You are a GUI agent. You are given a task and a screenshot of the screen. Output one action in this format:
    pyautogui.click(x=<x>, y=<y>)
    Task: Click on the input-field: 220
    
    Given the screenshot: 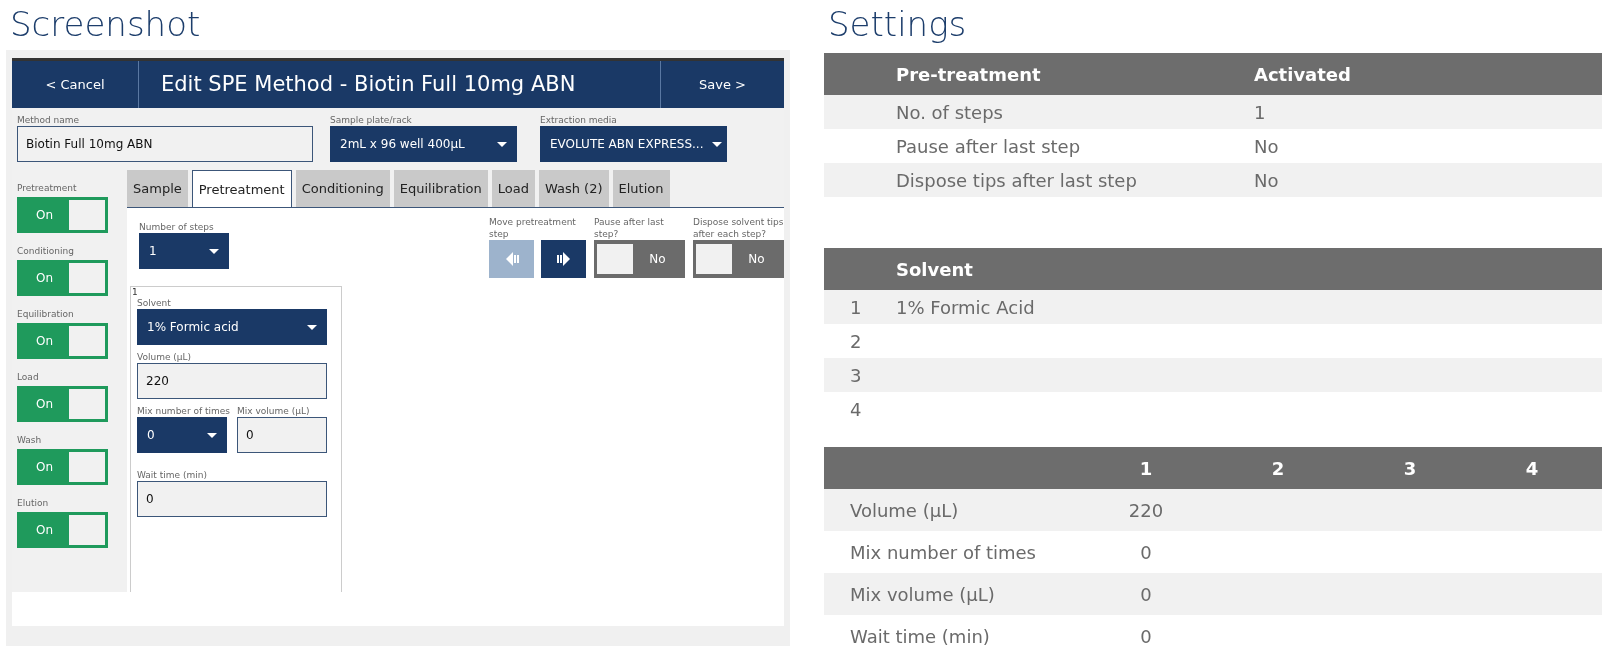 What is the action you would take?
    pyautogui.click(x=232, y=381)
    